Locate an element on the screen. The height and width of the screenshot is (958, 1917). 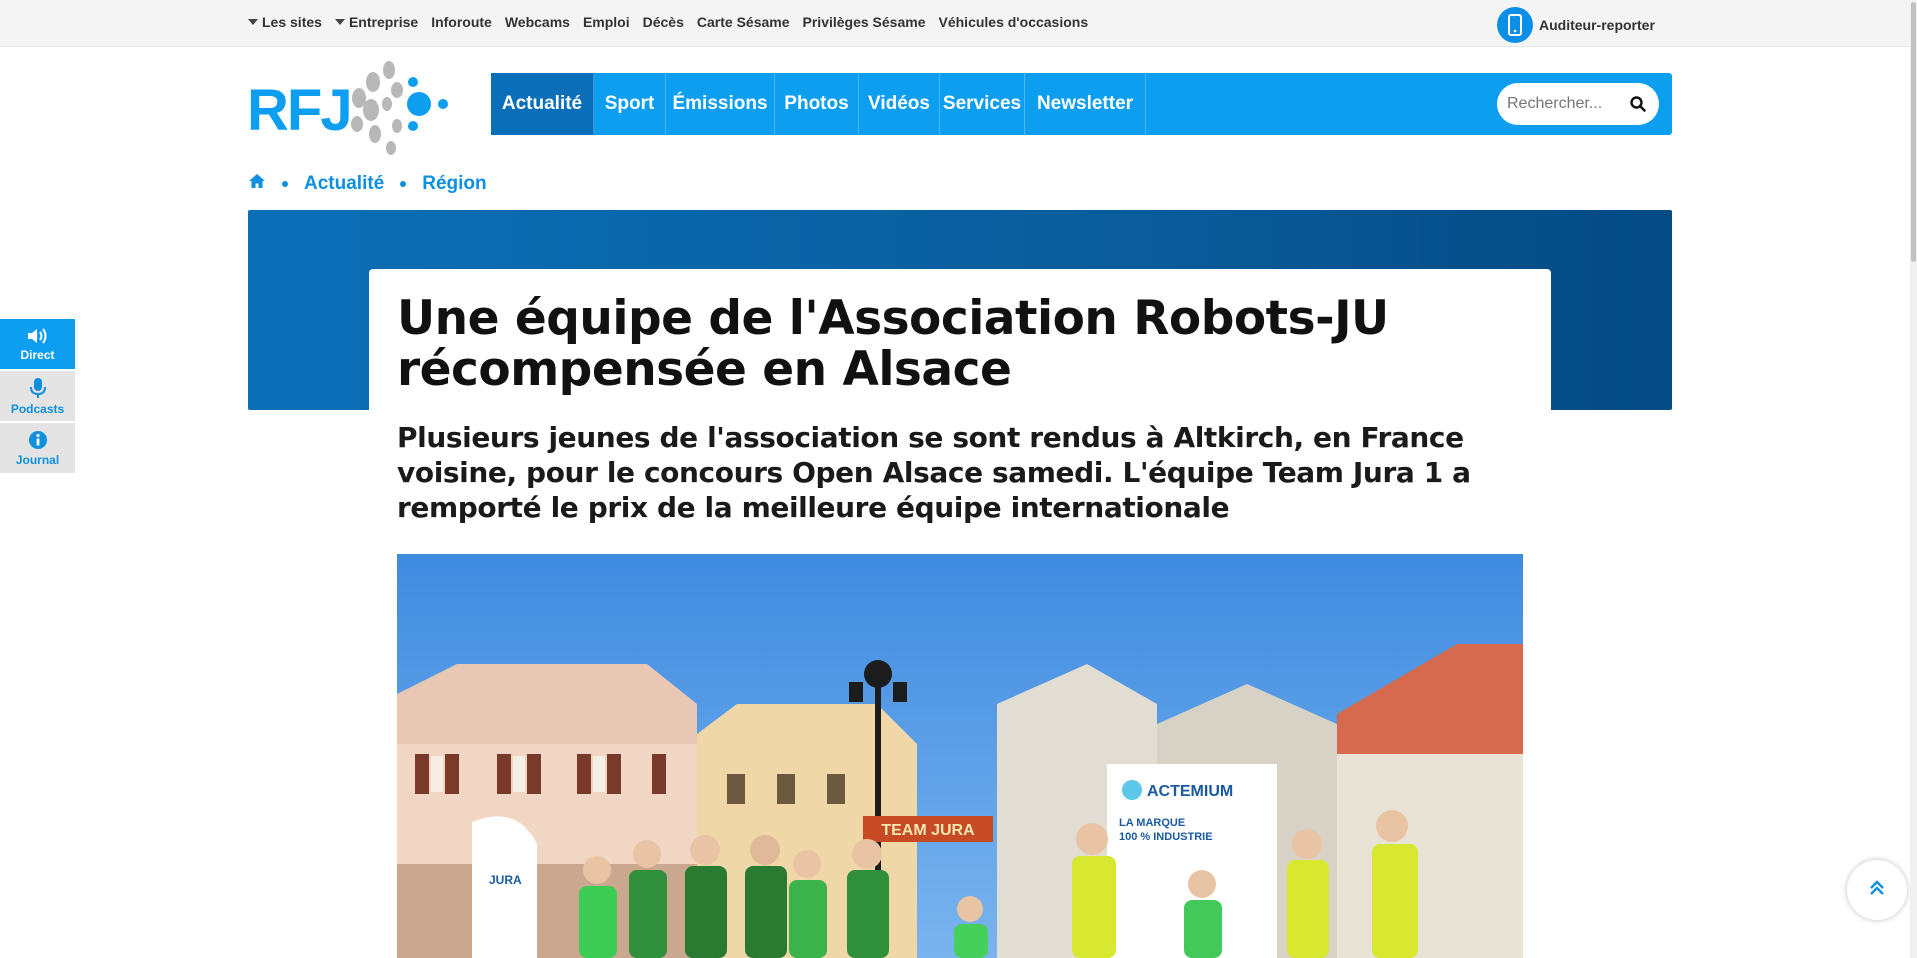
top-link-les-sites: Les sites is located at coordinates (285, 22).